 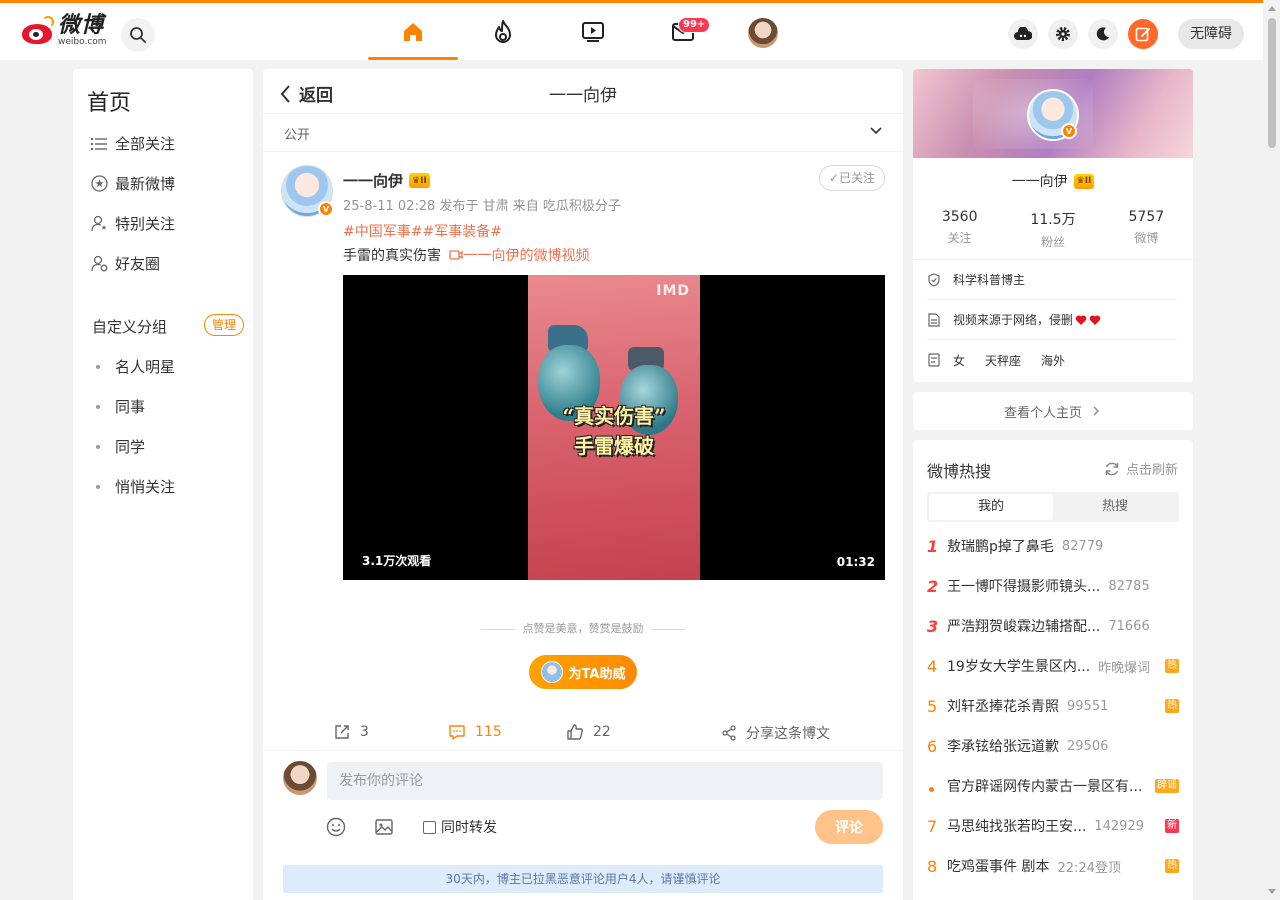 I want to click on stat-posts: 5757 微博, so click(x=1146, y=229).